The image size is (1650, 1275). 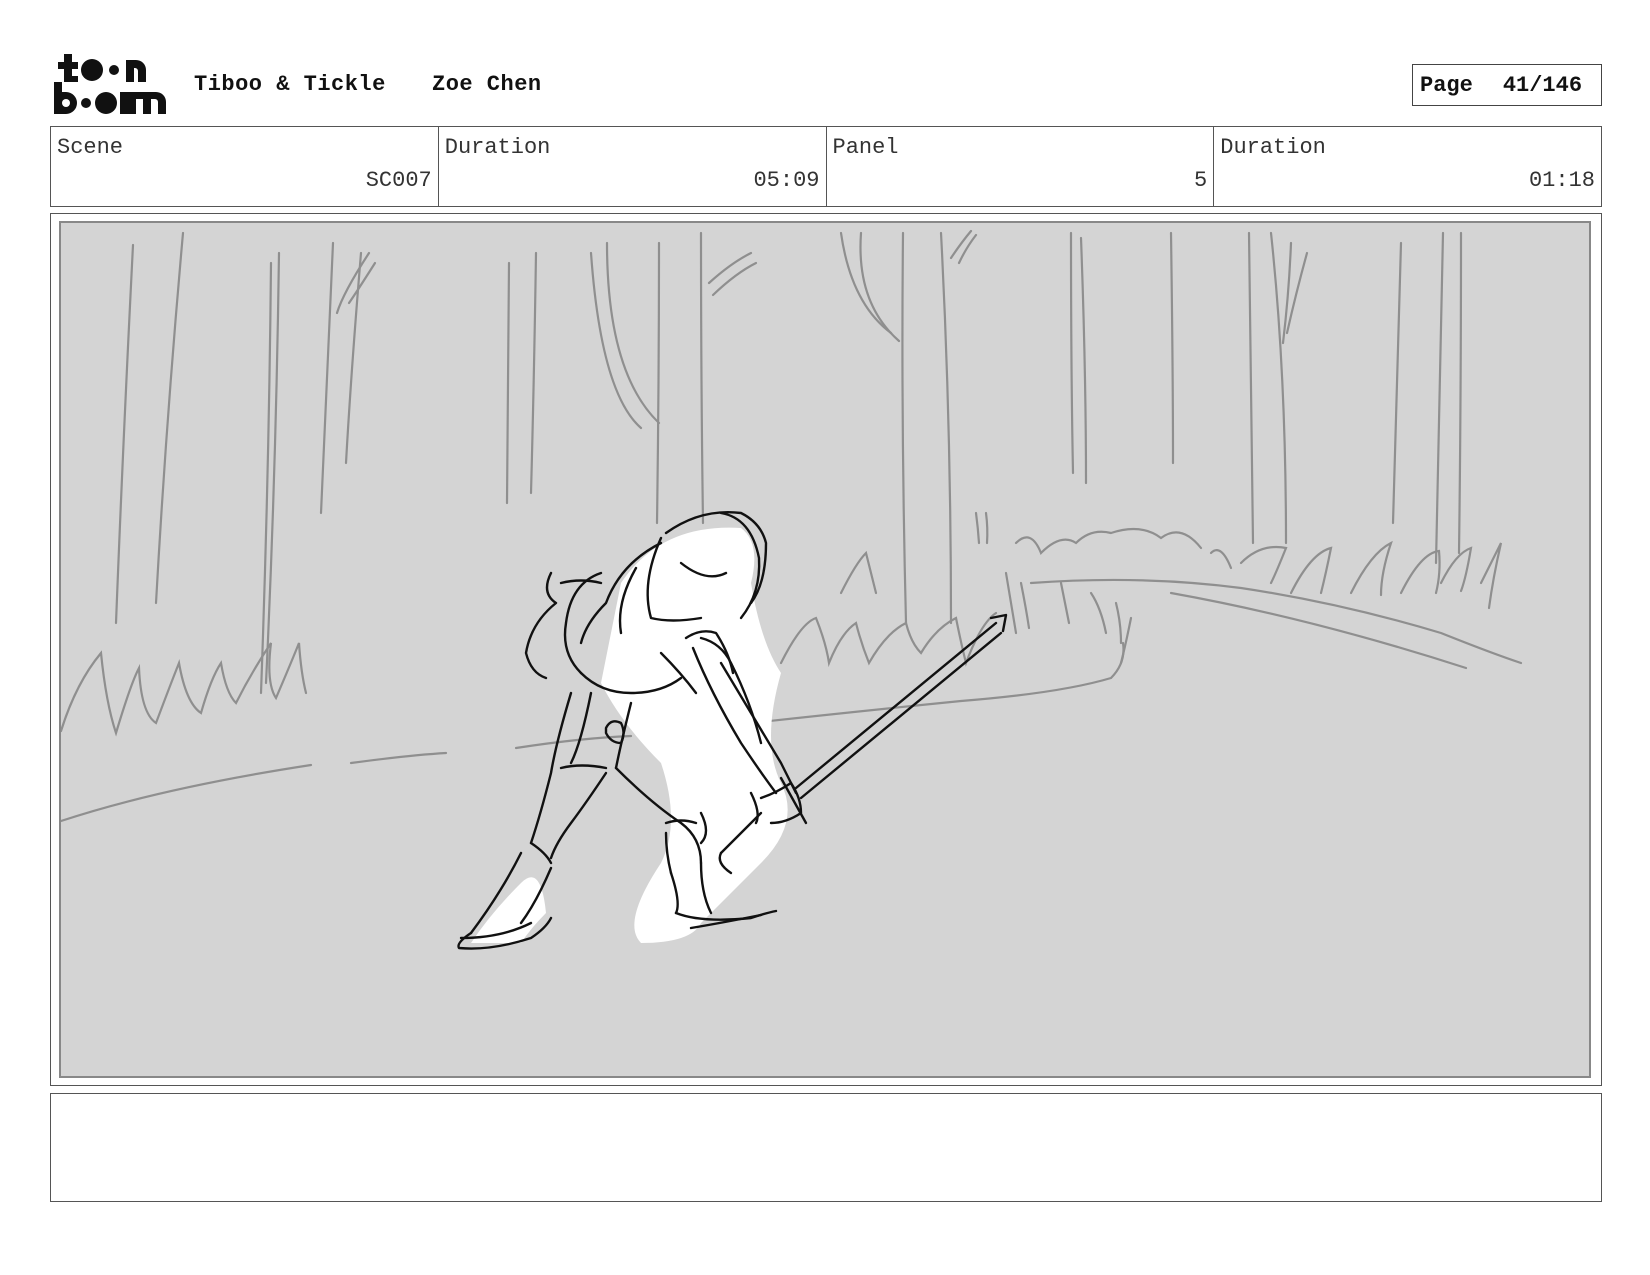 I want to click on panel-label: Panel, so click(x=865, y=147).